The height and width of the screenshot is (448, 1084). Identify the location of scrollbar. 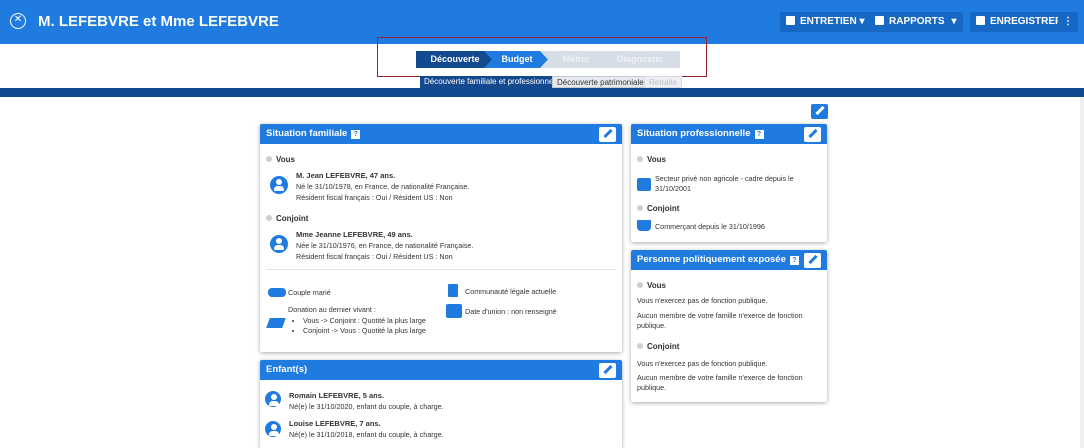
(1082, 272).